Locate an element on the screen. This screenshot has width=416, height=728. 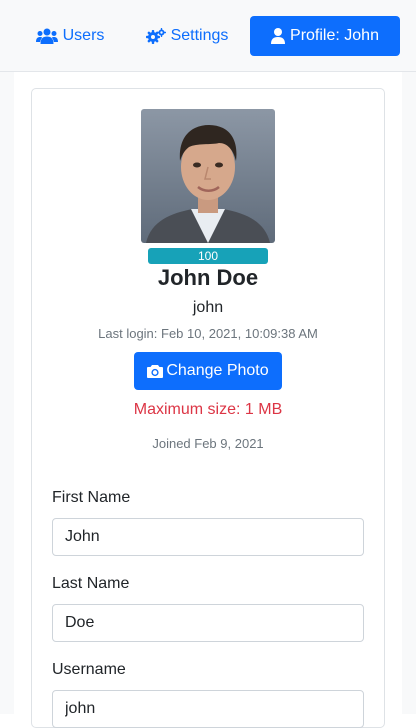
page-gutter-right is located at coordinates (409, 393).